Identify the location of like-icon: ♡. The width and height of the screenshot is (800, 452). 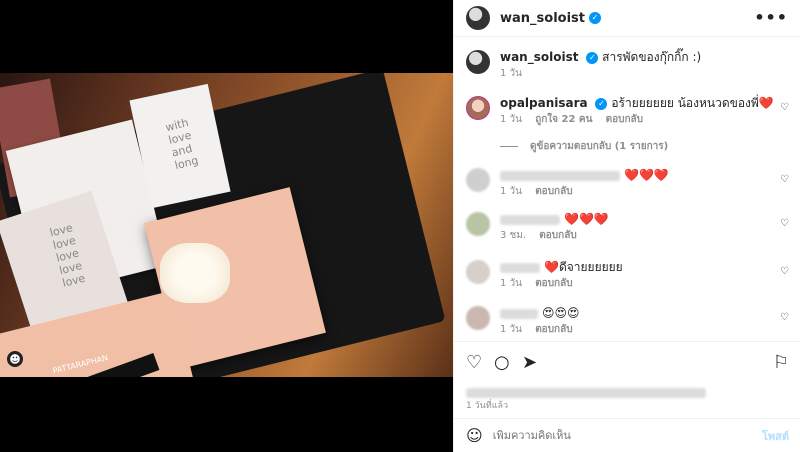
(474, 362).